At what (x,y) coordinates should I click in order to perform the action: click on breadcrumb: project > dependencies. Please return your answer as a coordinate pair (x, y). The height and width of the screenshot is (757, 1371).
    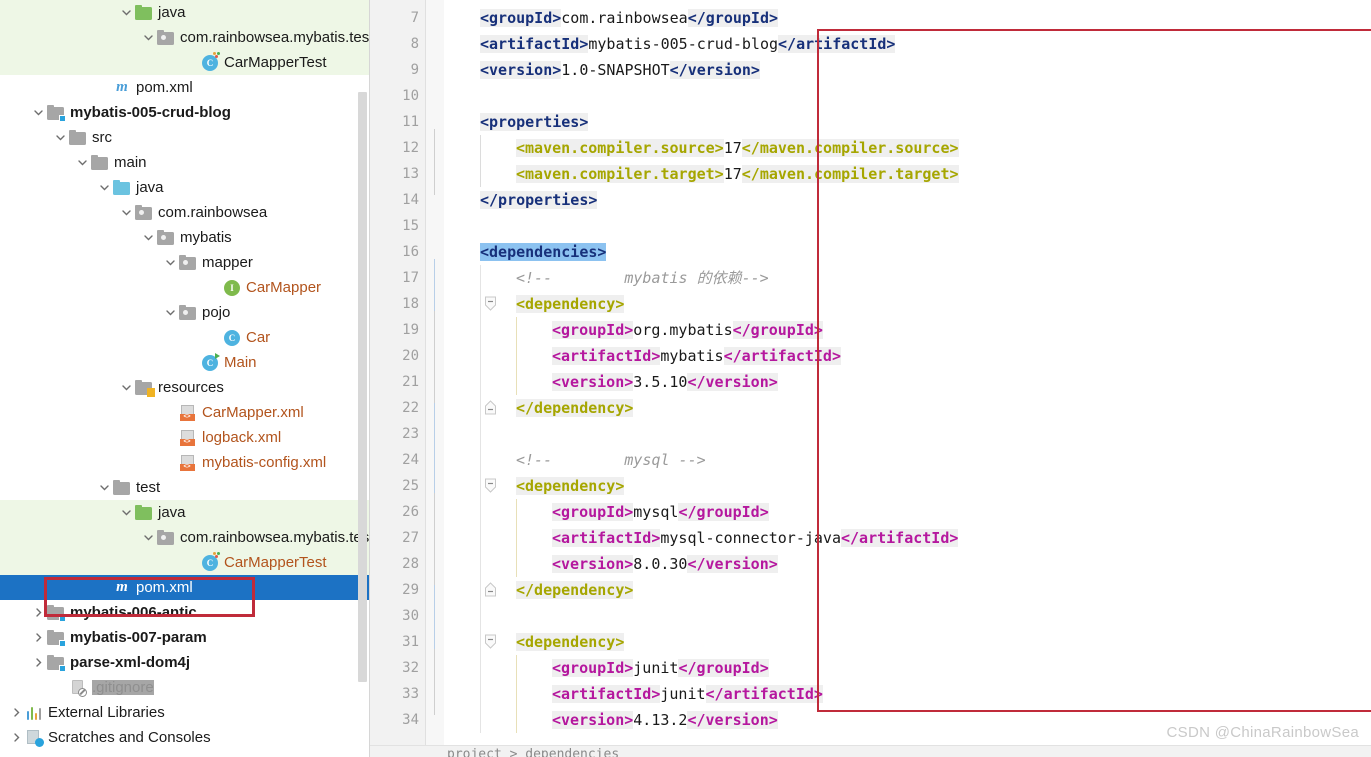
    Looking at the image, I should click on (533, 752).